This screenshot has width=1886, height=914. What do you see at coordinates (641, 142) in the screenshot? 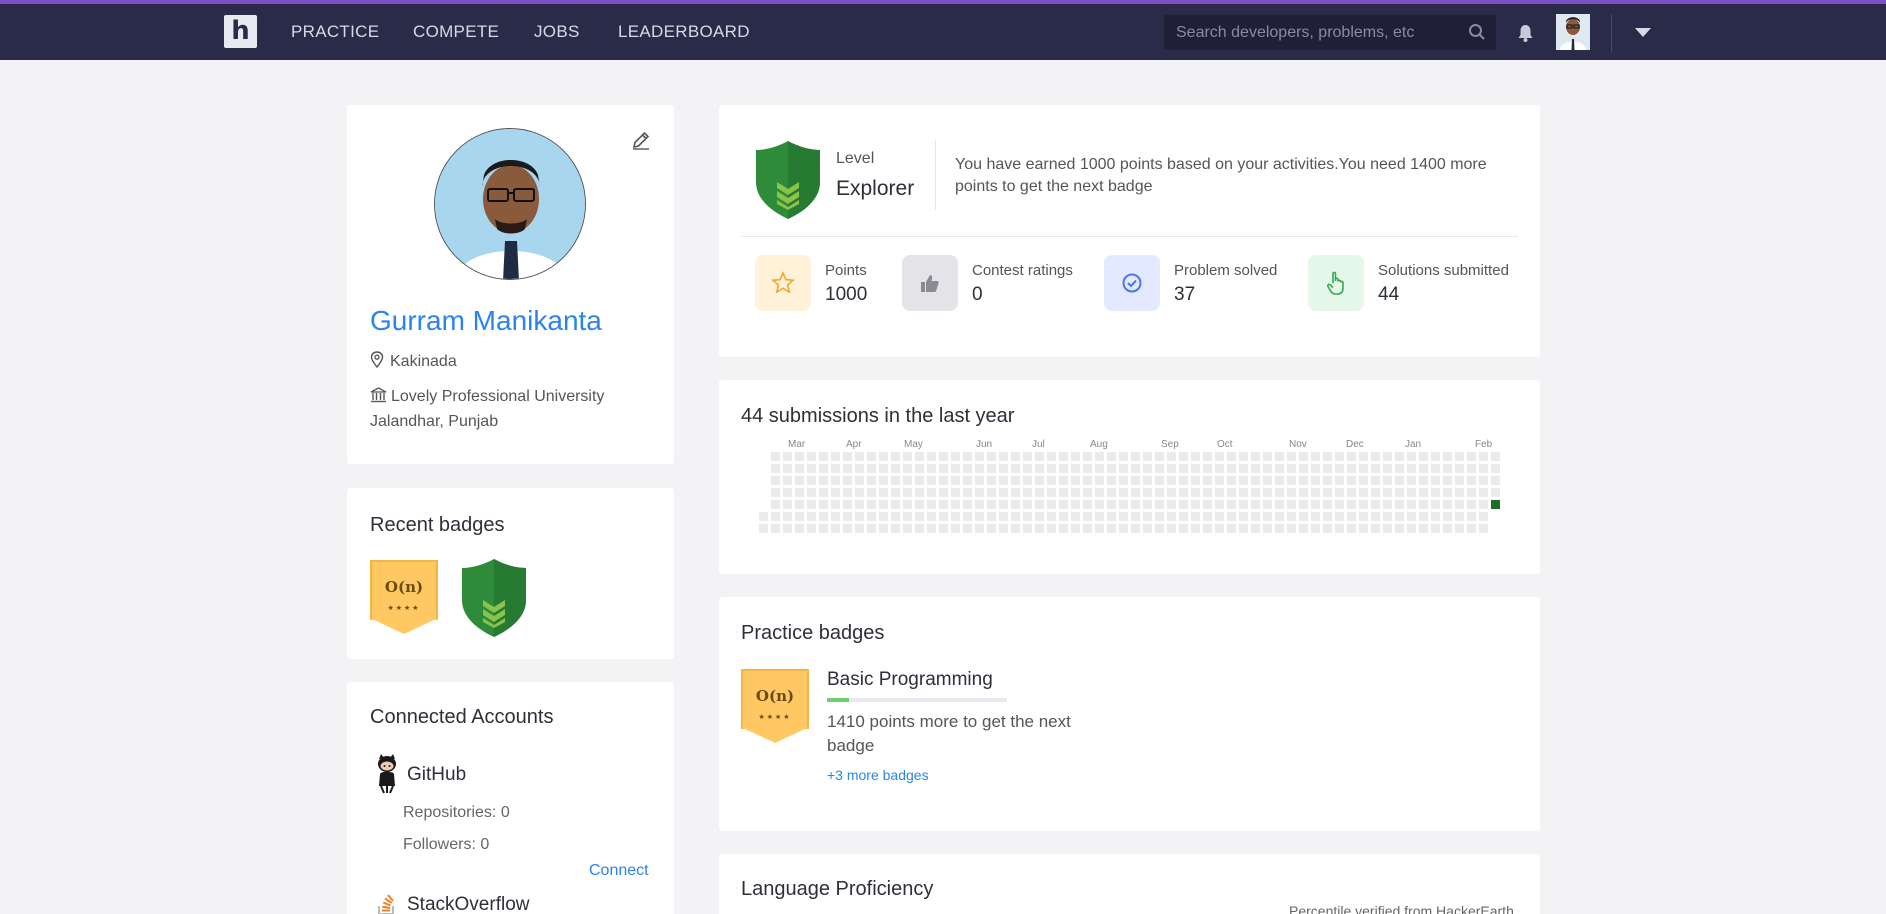
I see `edit-profile-icon` at bounding box center [641, 142].